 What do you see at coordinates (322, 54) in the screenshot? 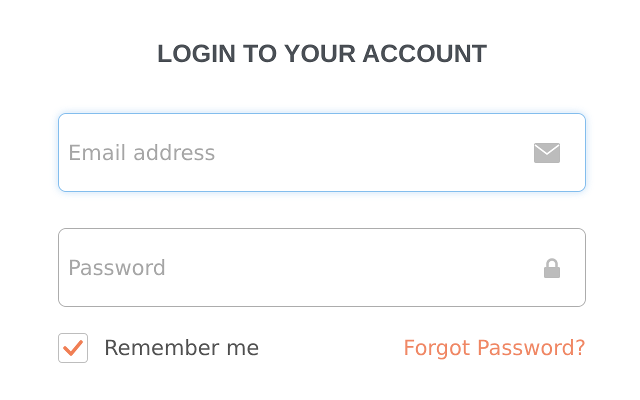
I see `form-title: LOGIN TO YOUR ACCOUNT` at bounding box center [322, 54].